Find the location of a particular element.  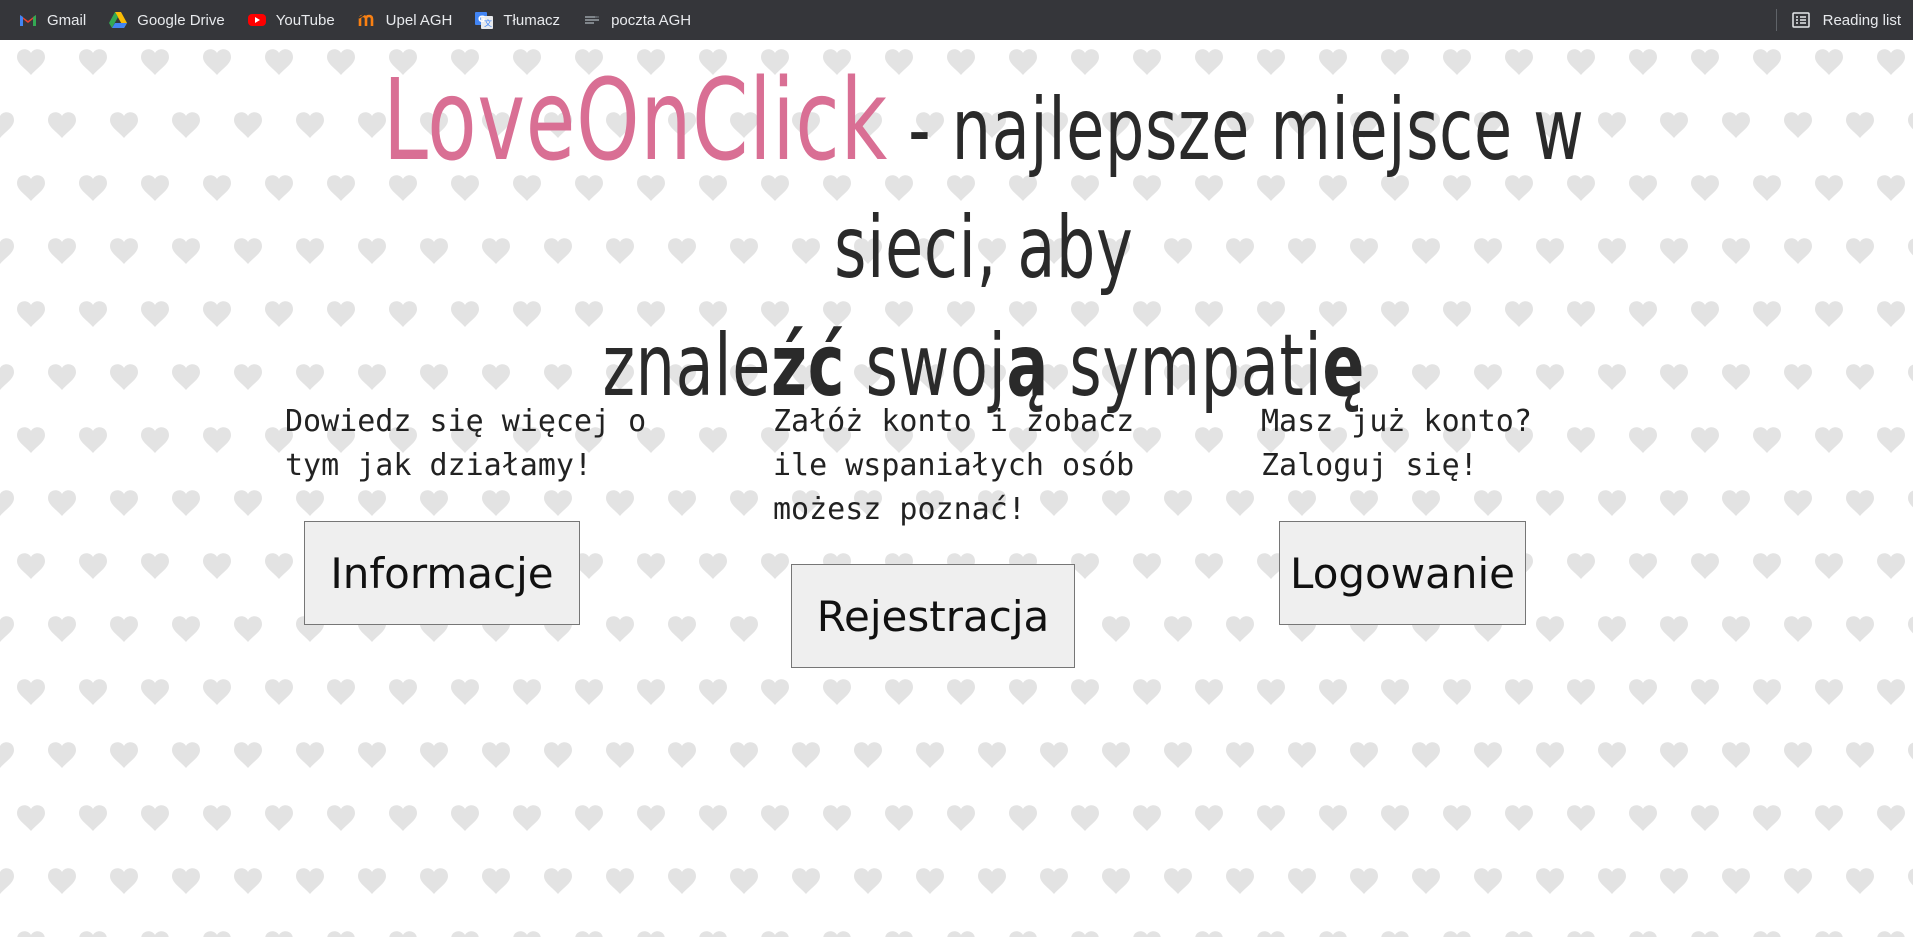

bookmark-upel-agh: Upel AGH is located at coordinates (411, 20).